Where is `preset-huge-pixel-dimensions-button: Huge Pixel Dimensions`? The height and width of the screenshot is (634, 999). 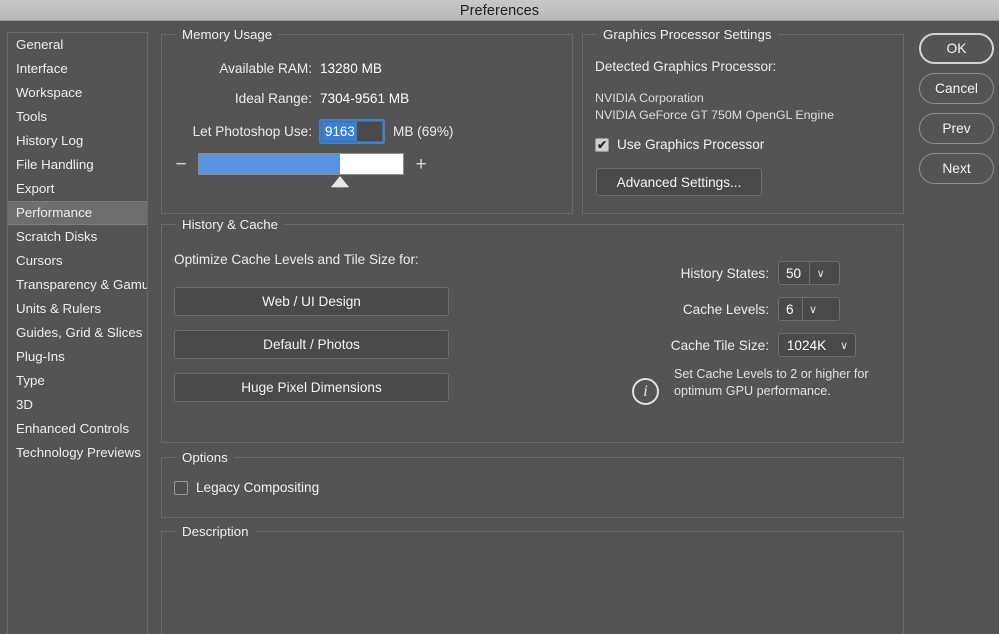
preset-huge-pixel-dimensions-button: Huge Pixel Dimensions is located at coordinates (311, 387).